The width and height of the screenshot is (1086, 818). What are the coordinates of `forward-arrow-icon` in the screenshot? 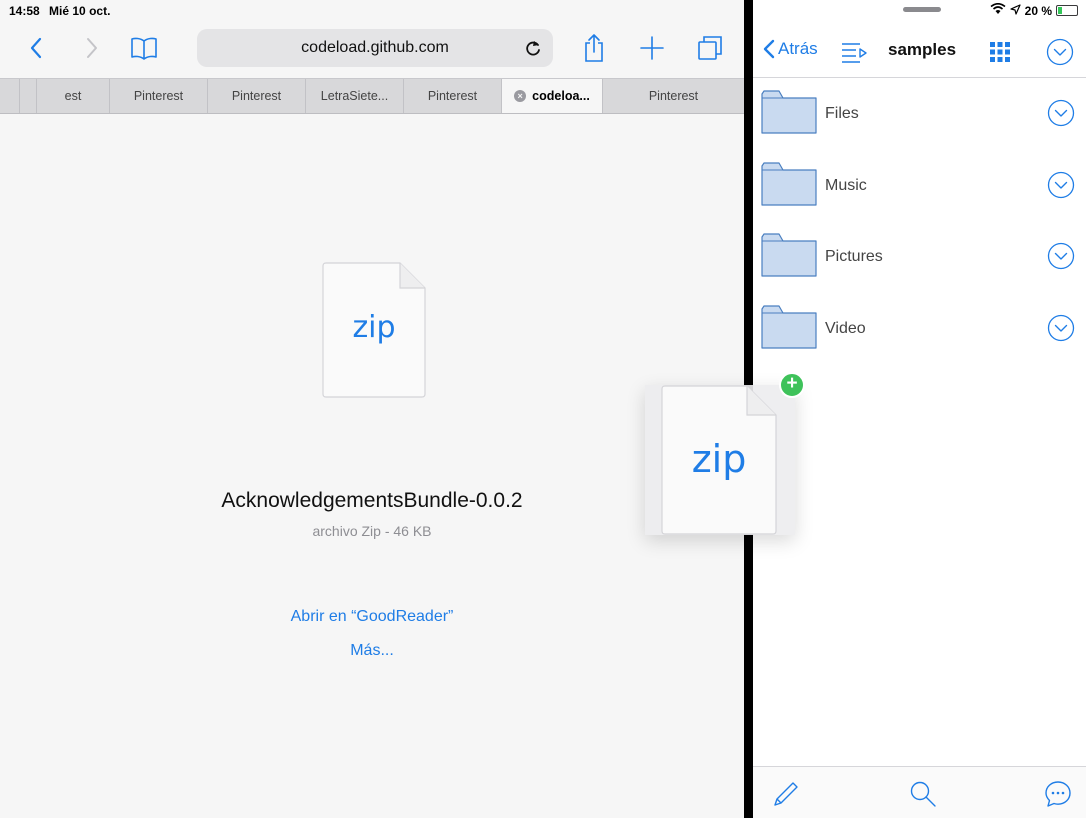 It's located at (92, 48).